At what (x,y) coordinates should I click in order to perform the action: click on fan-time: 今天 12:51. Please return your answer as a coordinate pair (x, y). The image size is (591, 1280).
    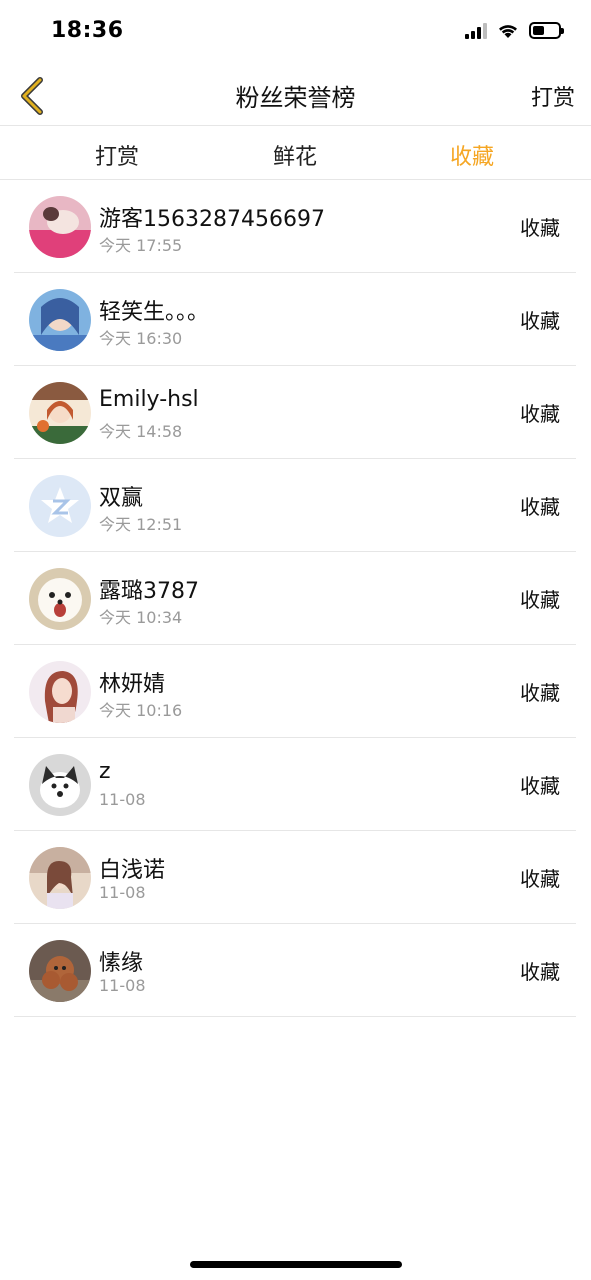
    Looking at the image, I should click on (141, 524).